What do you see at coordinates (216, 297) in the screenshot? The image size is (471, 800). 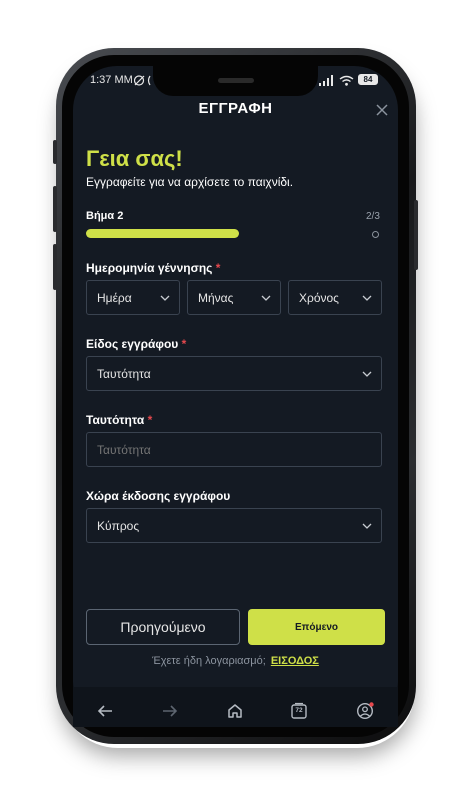 I see `birth-month-value: Μήνας` at bounding box center [216, 297].